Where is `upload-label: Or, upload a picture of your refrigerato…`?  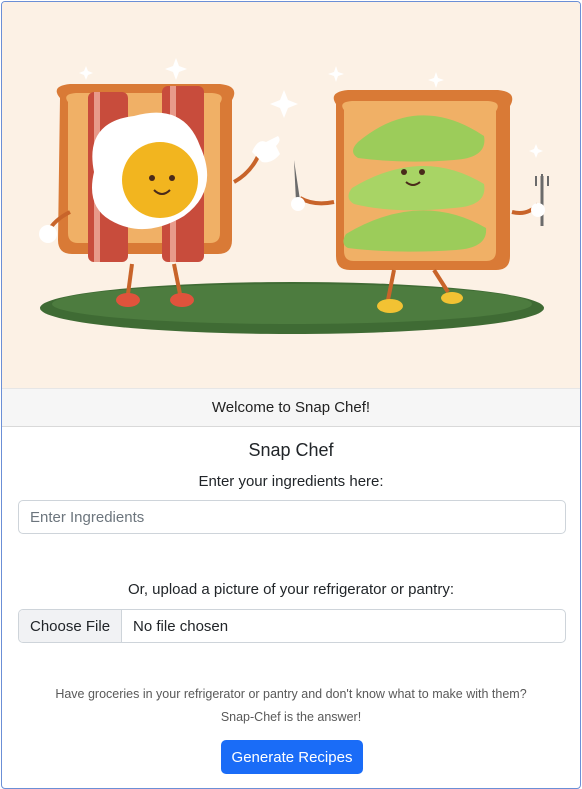
upload-label: Or, upload a picture of your refrigerato… is located at coordinates (291, 589).